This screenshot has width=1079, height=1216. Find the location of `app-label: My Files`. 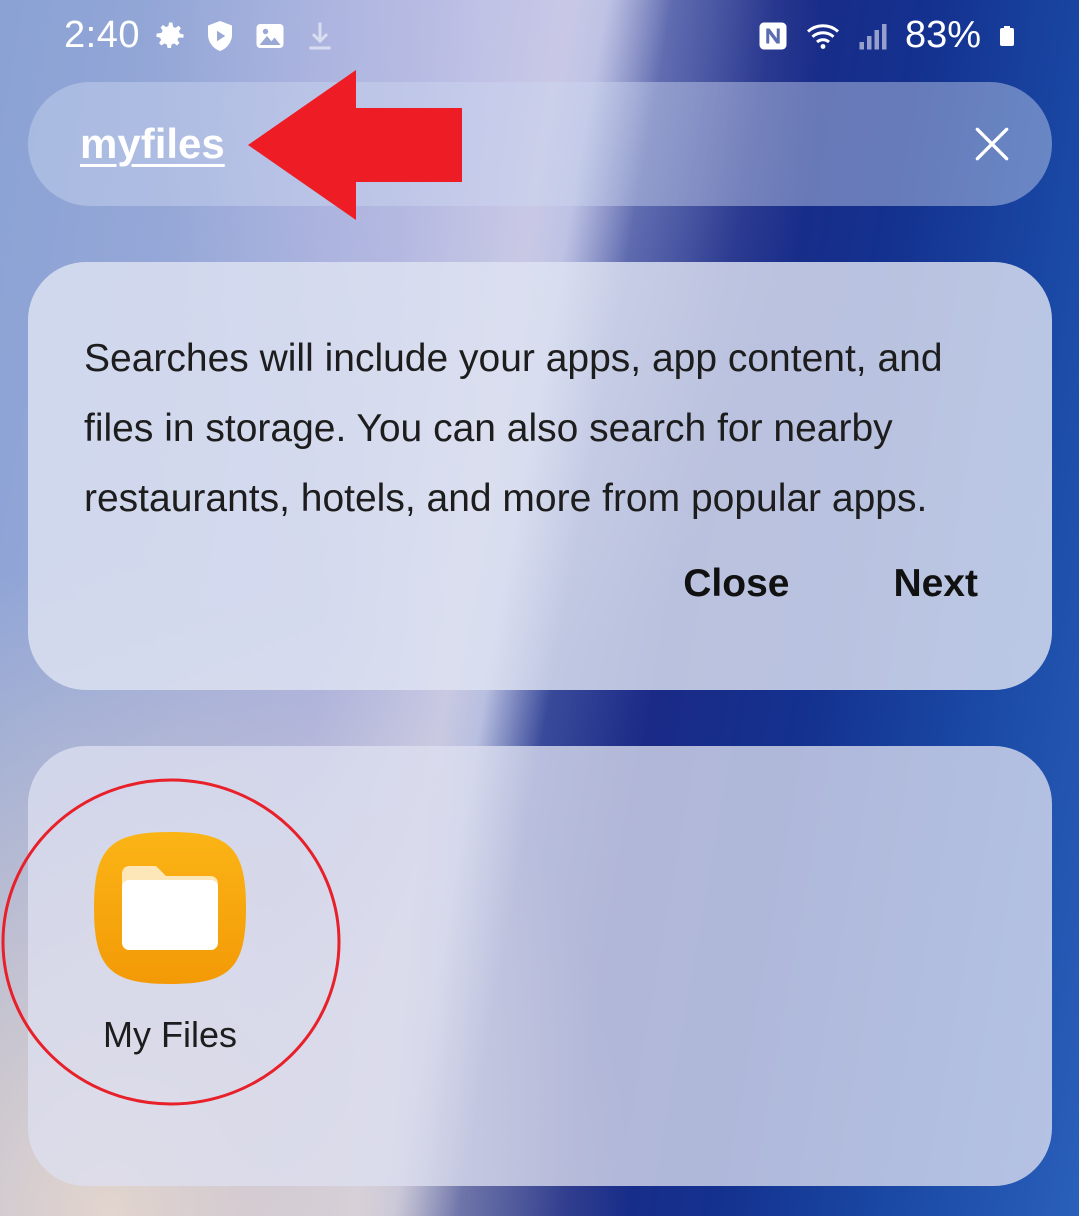

app-label: My Files is located at coordinates (170, 1034).